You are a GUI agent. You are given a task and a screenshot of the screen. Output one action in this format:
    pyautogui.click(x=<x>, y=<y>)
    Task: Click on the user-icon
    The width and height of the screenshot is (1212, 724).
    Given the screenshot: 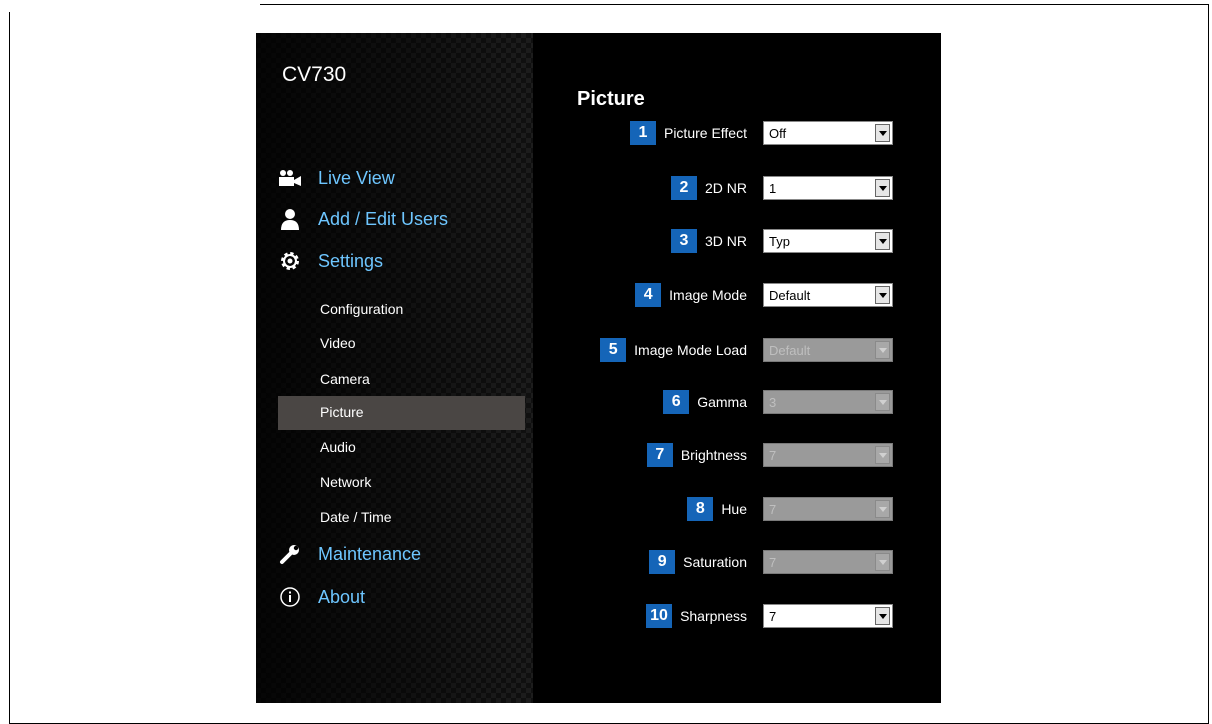 What is the action you would take?
    pyautogui.click(x=290, y=219)
    